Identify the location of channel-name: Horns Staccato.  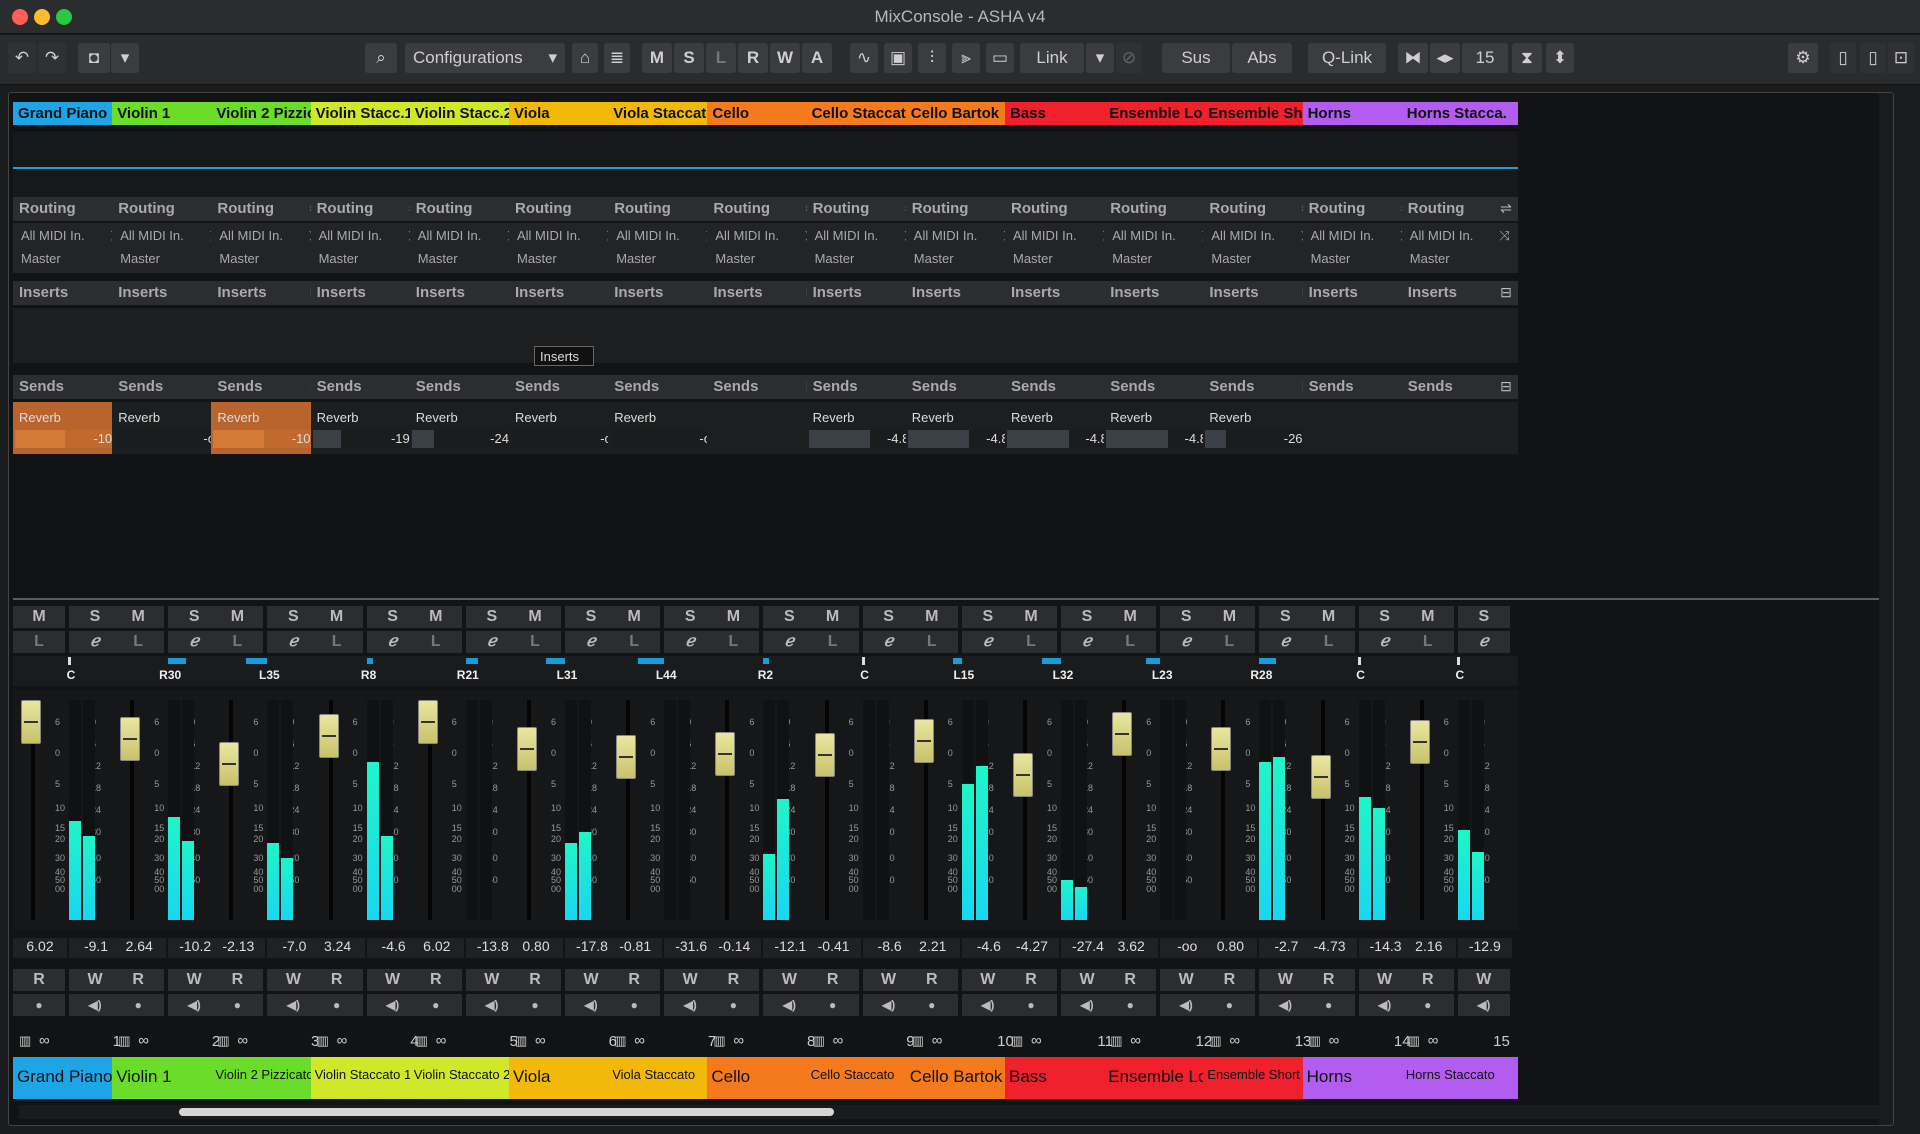
(1459, 1078).